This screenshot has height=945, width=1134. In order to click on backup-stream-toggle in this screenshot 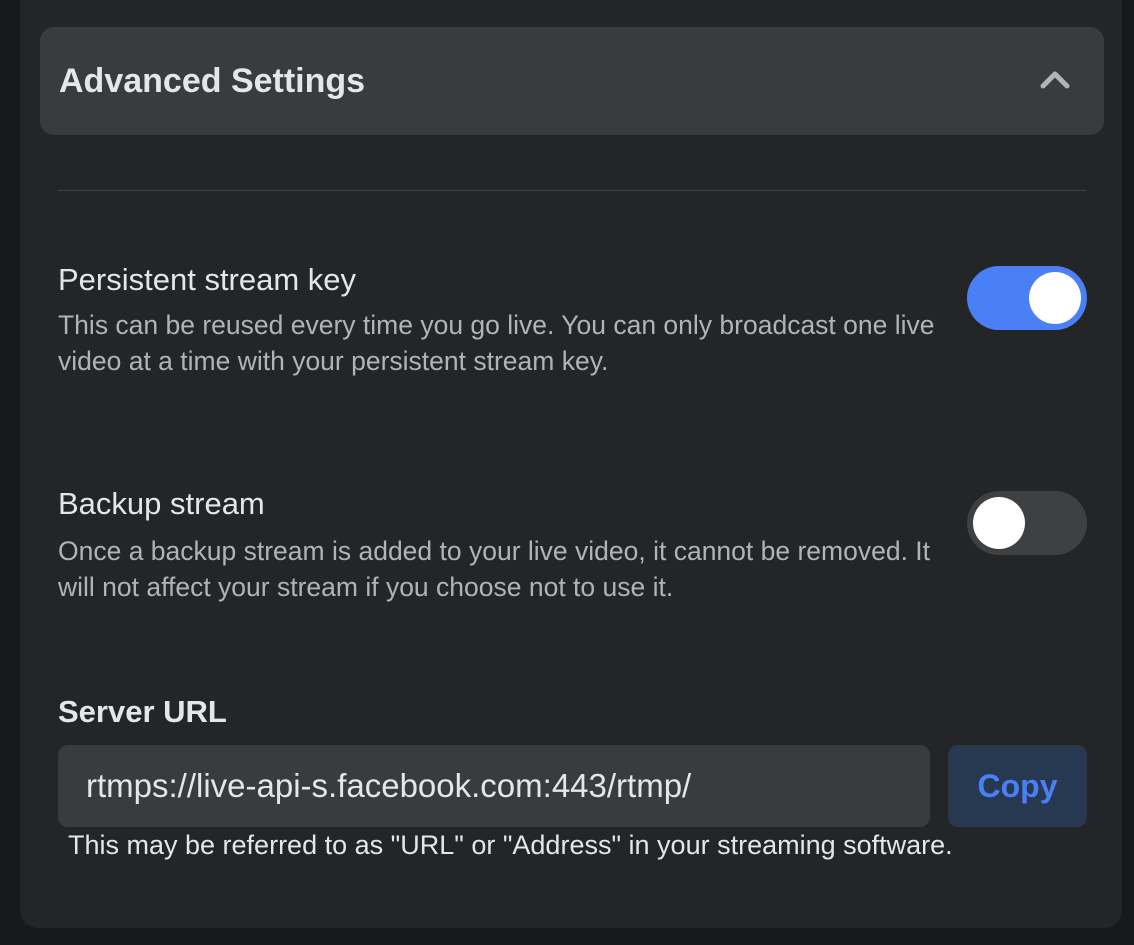, I will do `click(1027, 523)`.